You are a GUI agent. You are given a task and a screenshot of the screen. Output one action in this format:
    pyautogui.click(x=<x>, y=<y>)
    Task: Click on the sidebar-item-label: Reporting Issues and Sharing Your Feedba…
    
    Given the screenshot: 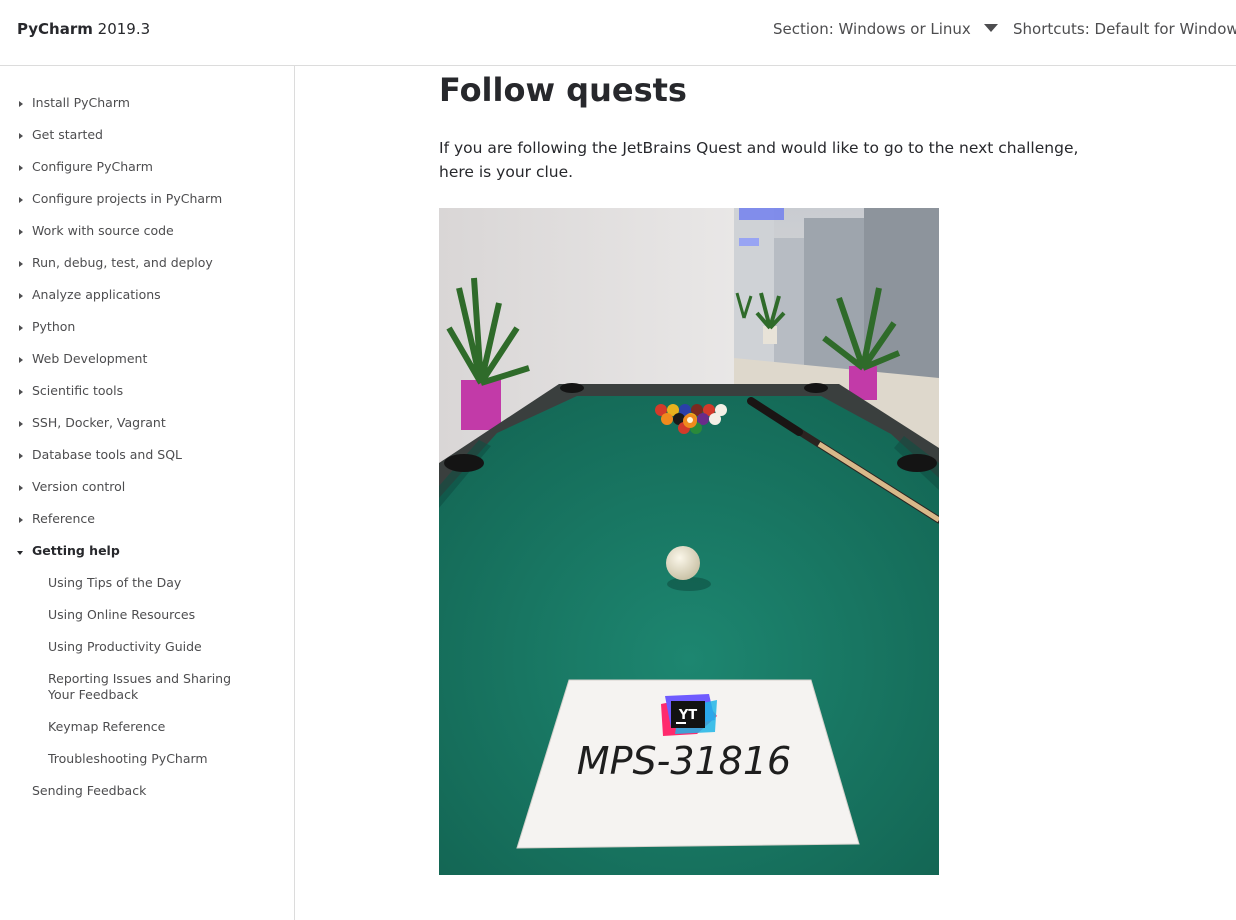 What is the action you would take?
    pyautogui.click(x=140, y=686)
    